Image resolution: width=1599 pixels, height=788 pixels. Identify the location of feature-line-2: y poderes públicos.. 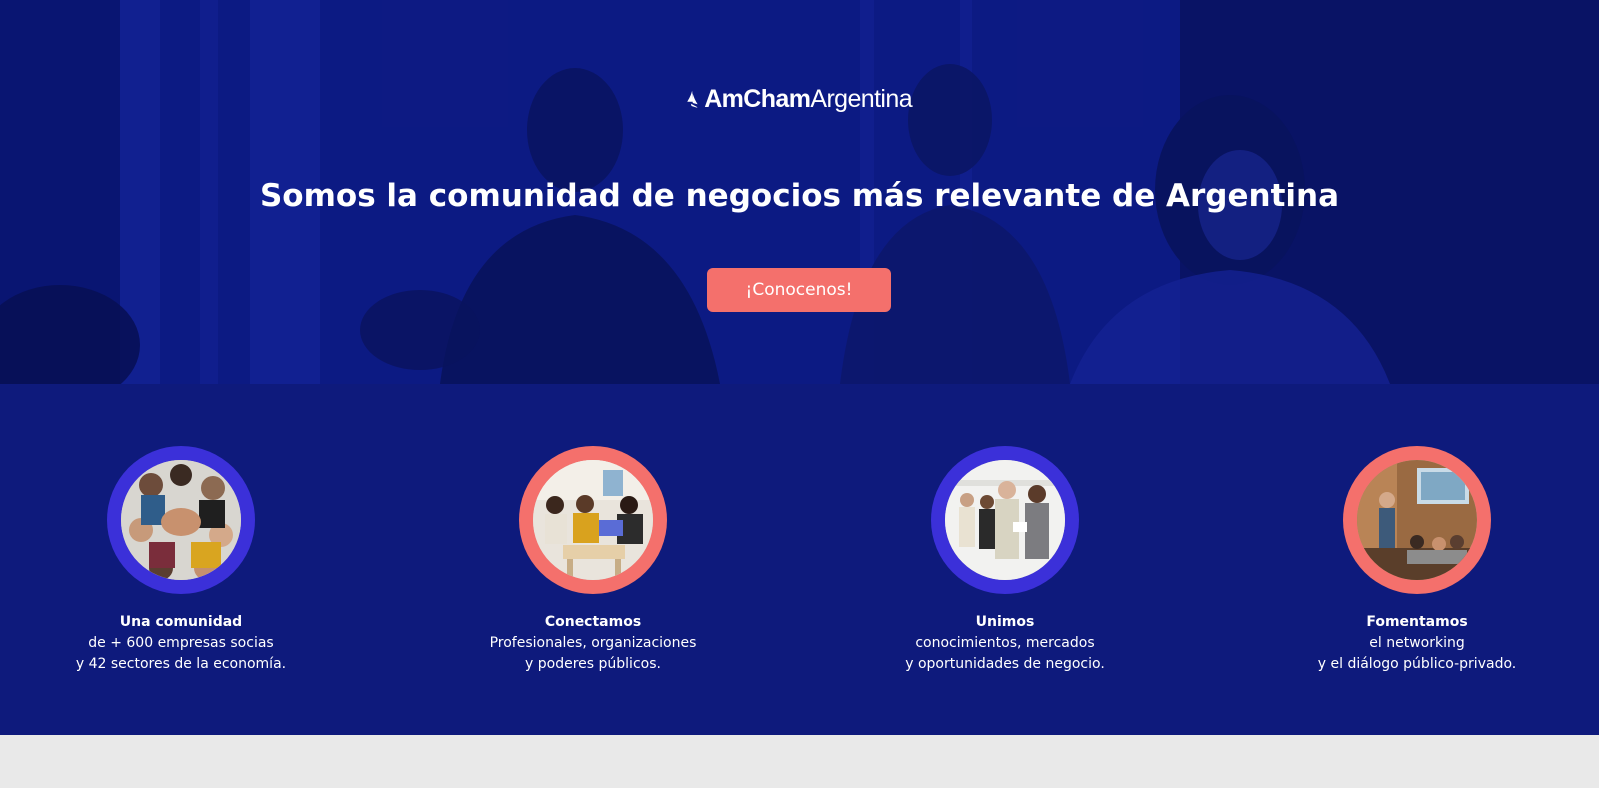
(593, 664).